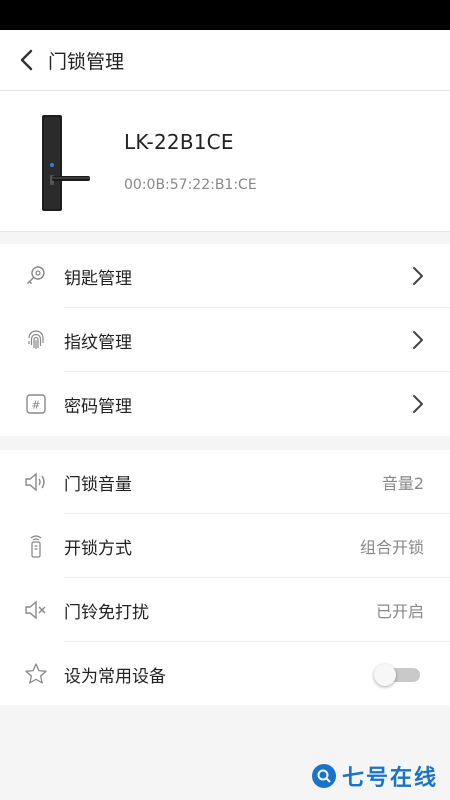  I want to click on setting-lock-volume: 门锁音量 音量2, so click(225, 482).